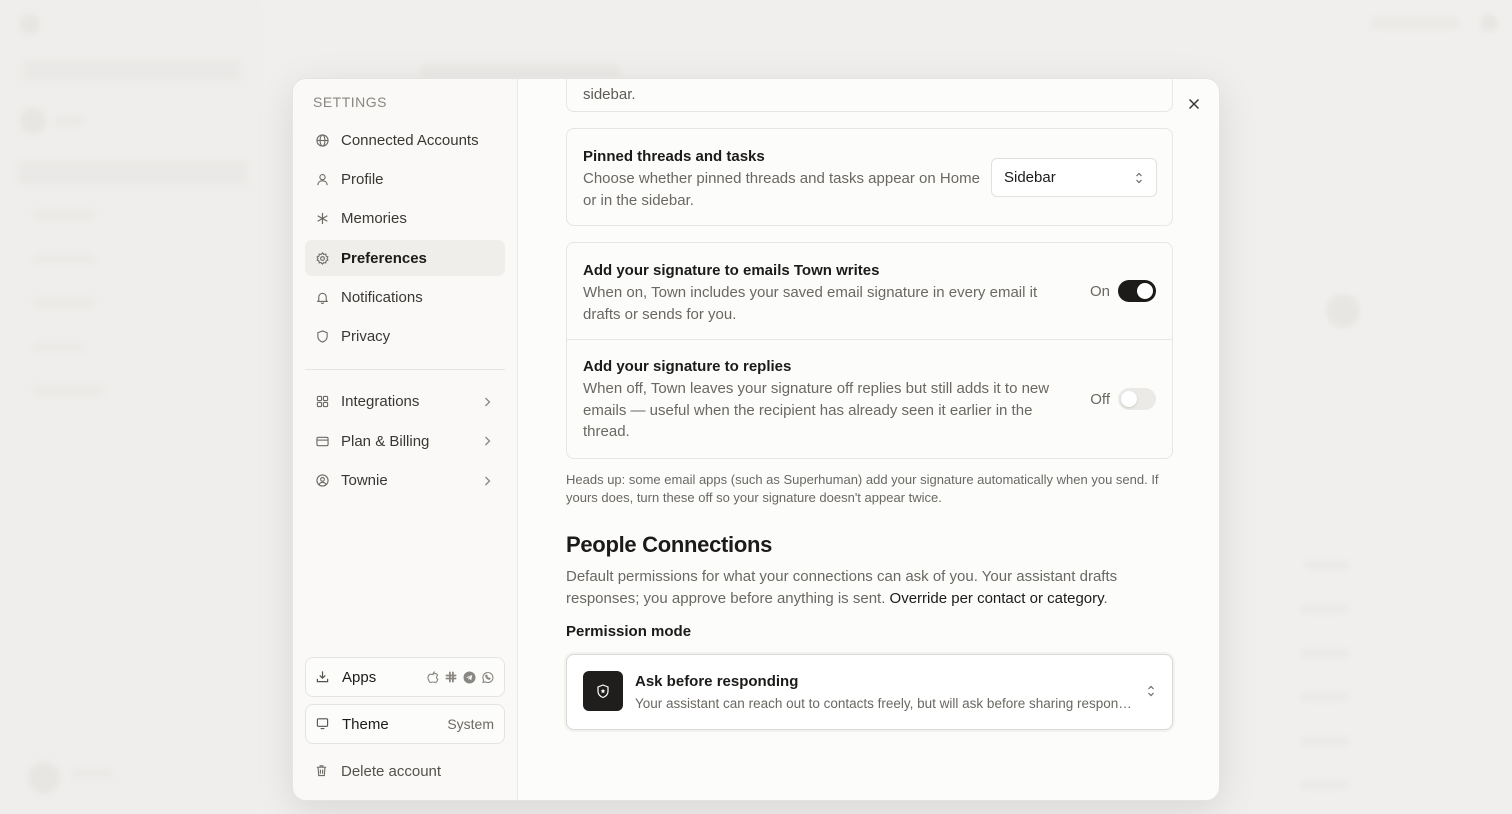  What do you see at coordinates (322, 402) in the screenshot?
I see `grid-icon` at bounding box center [322, 402].